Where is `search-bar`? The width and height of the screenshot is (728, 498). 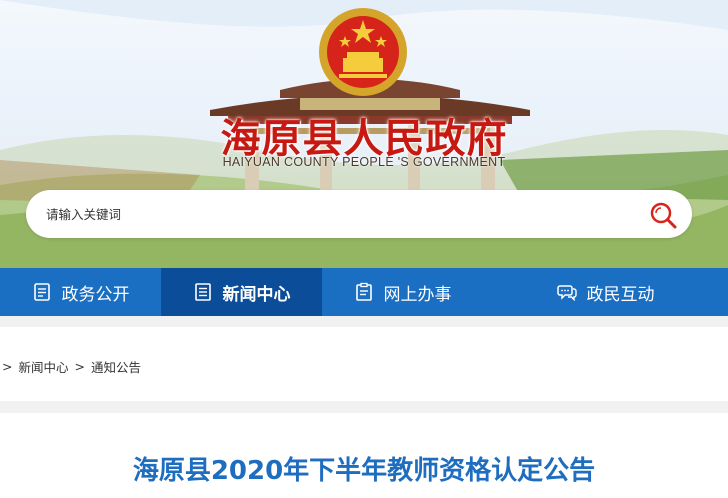 search-bar is located at coordinates (359, 214).